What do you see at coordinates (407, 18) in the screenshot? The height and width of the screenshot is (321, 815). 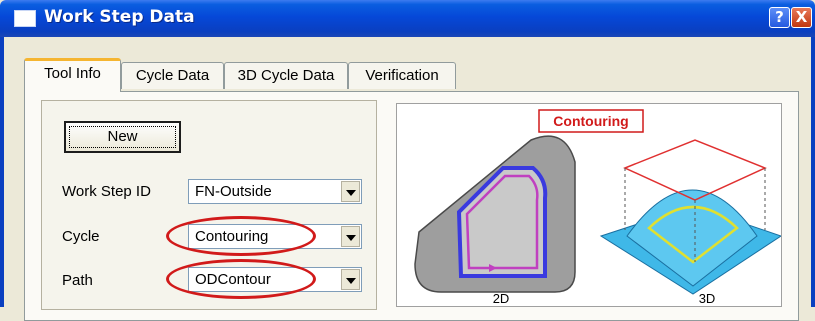 I see `title-bar: Work Step Data ? X` at bounding box center [407, 18].